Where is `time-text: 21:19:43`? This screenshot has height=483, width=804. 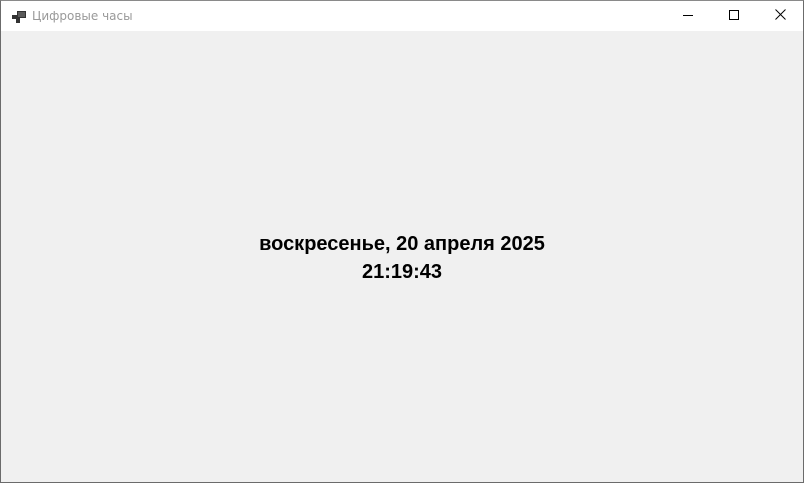 time-text: 21:19:43 is located at coordinates (402, 272).